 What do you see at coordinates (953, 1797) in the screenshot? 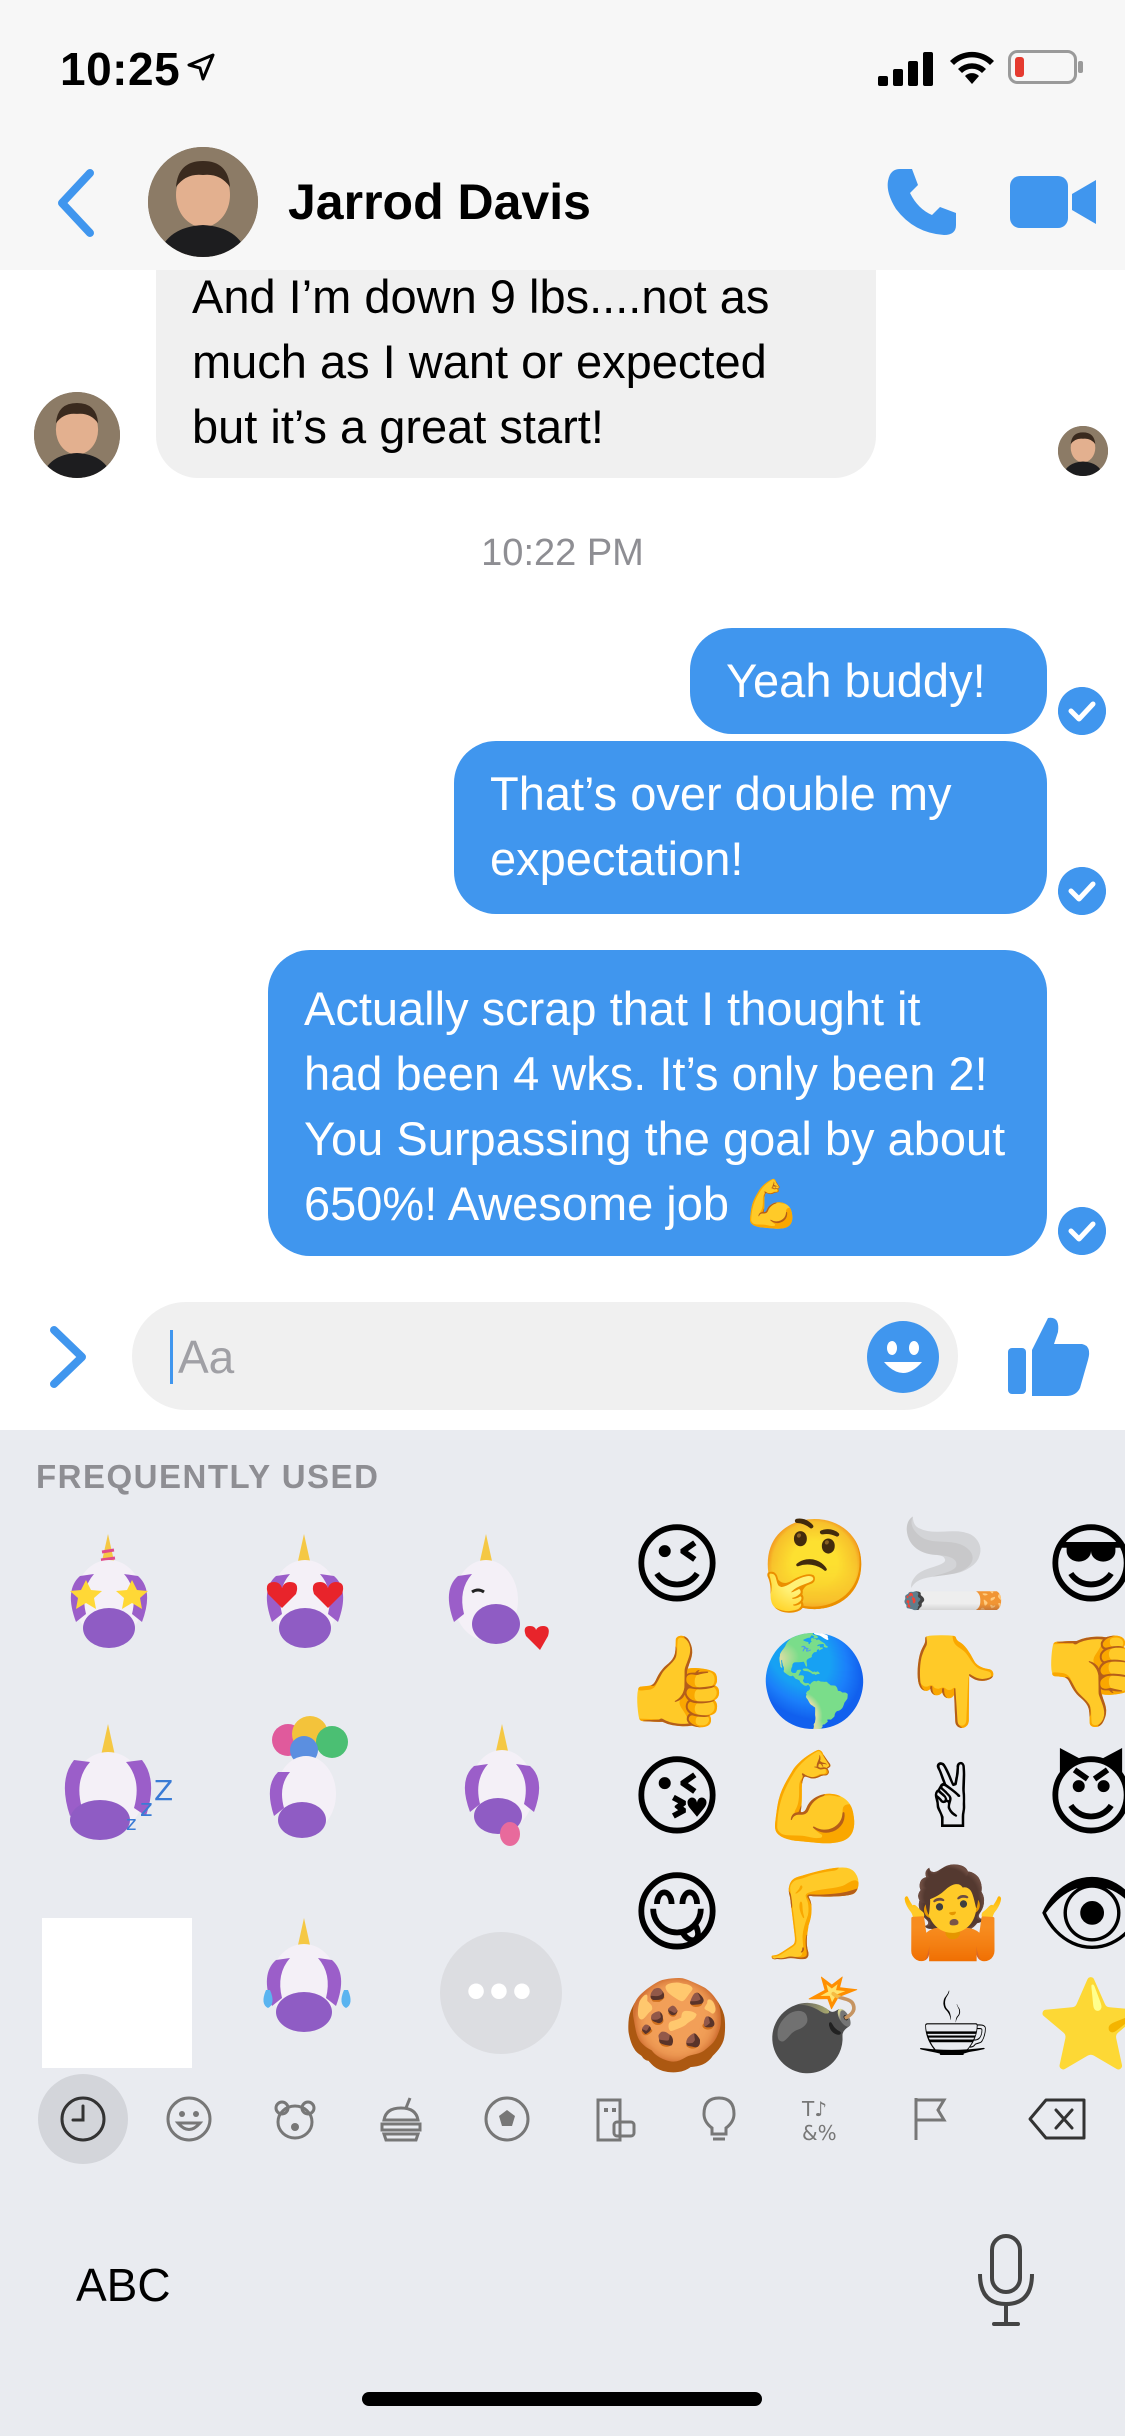
I see `emoji-victory-hand: ✌` at bounding box center [953, 1797].